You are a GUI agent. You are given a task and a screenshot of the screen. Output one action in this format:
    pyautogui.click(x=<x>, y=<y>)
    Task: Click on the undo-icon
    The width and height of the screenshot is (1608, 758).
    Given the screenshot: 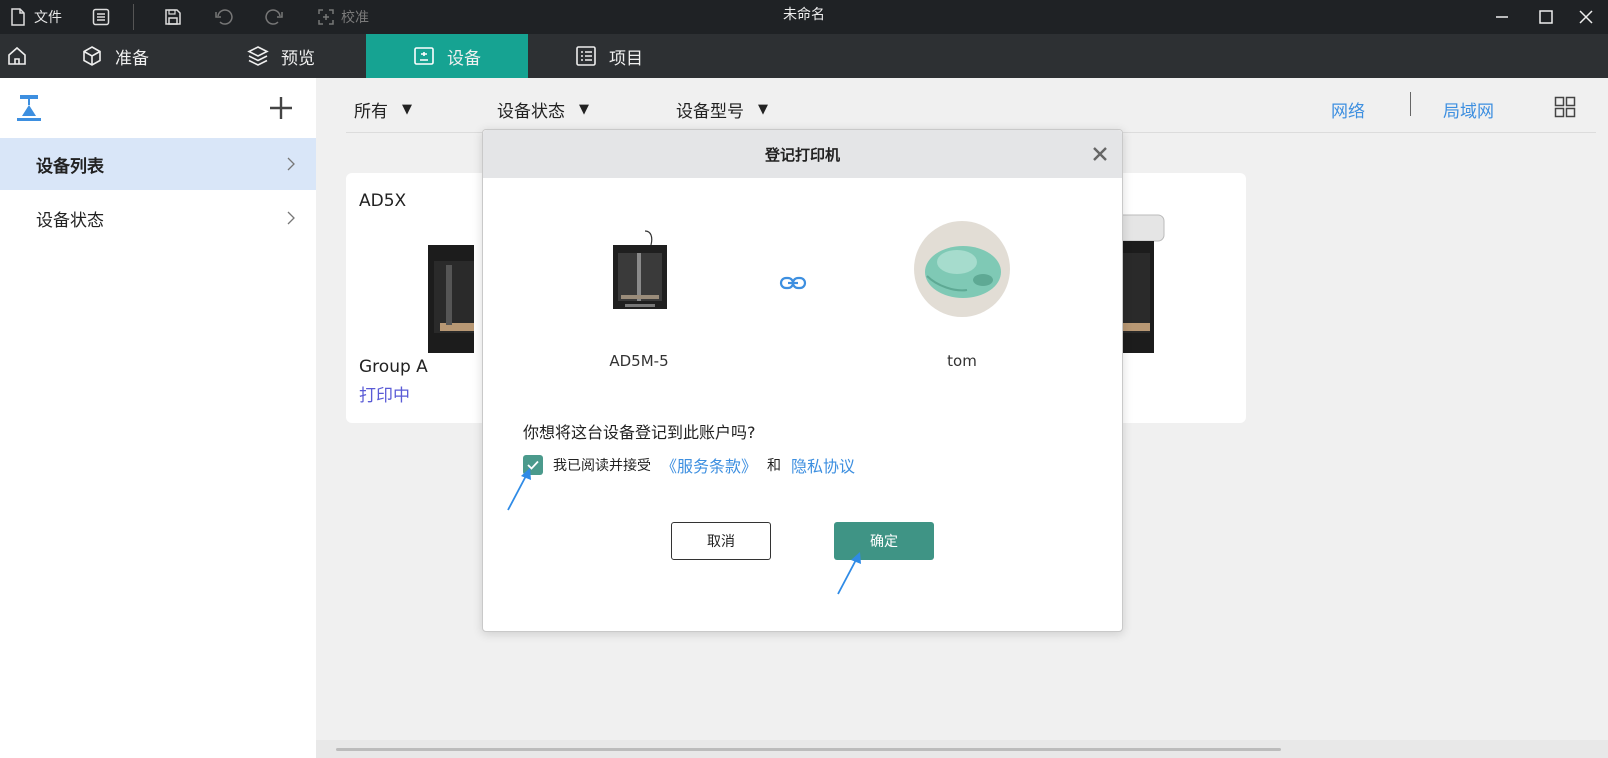 What is the action you would take?
    pyautogui.click(x=224, y=17)
    